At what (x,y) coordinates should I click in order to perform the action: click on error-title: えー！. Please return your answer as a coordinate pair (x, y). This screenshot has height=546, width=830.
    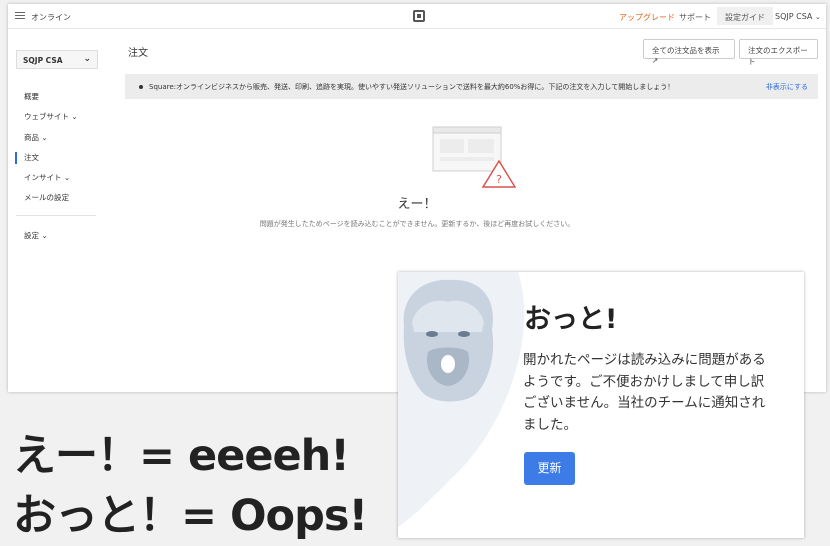
    Looking at the image, I should click on (417, 204).